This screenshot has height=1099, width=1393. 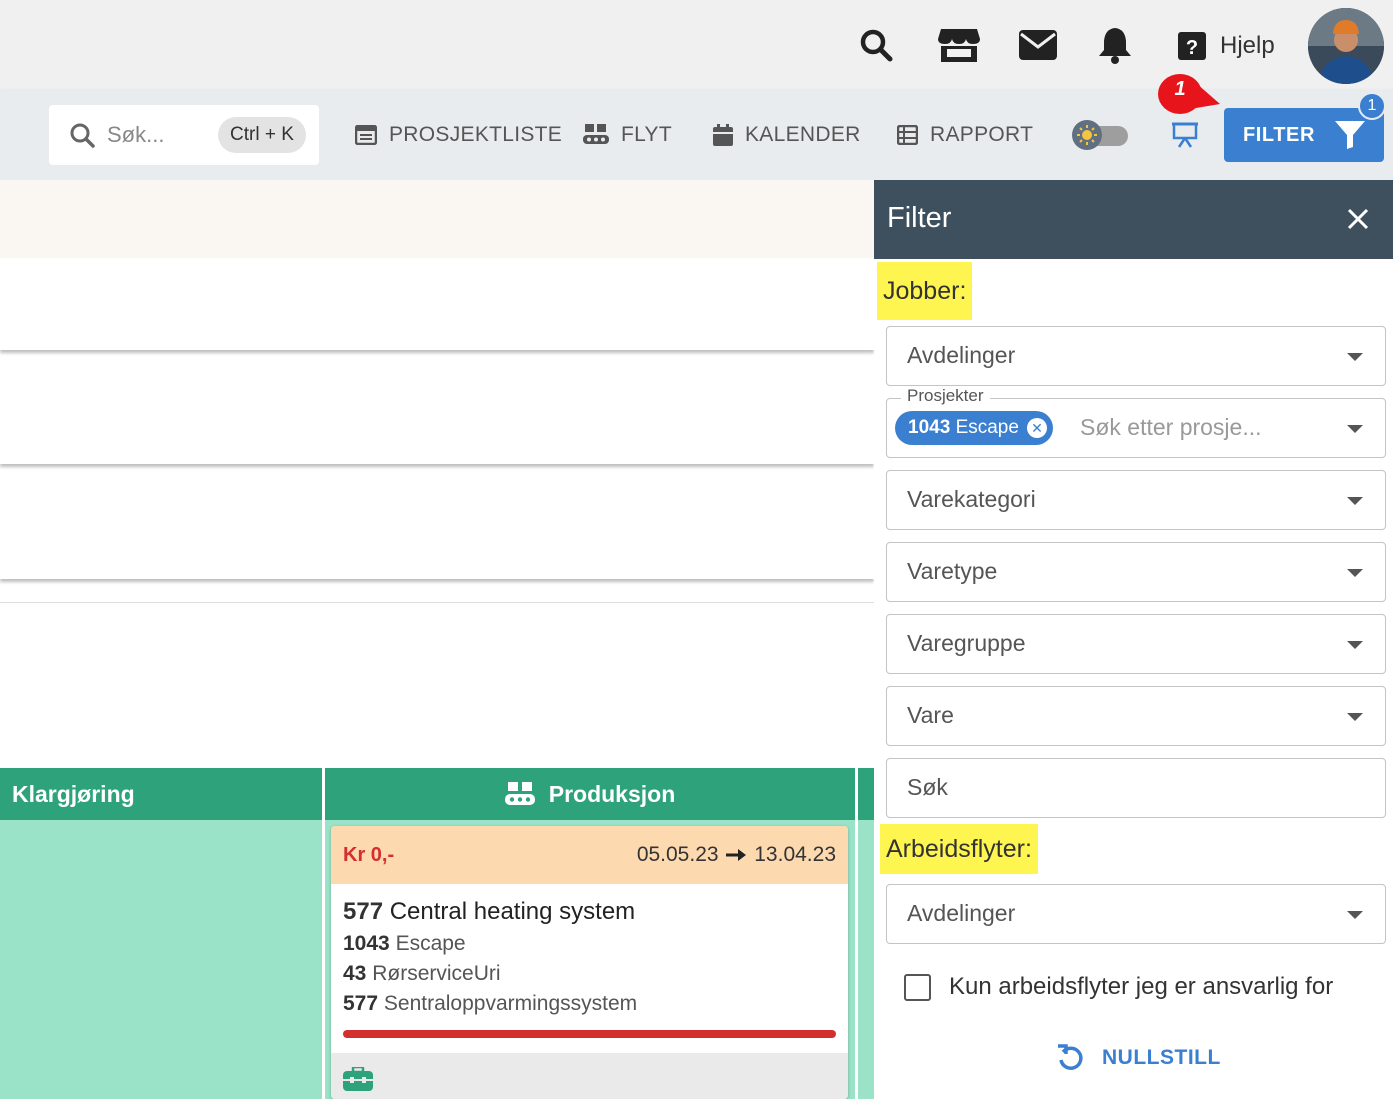 What do you see at coordinates (723, 135) in the screenshot?
I see `calendar-icon` at bounding box center [723, 135].